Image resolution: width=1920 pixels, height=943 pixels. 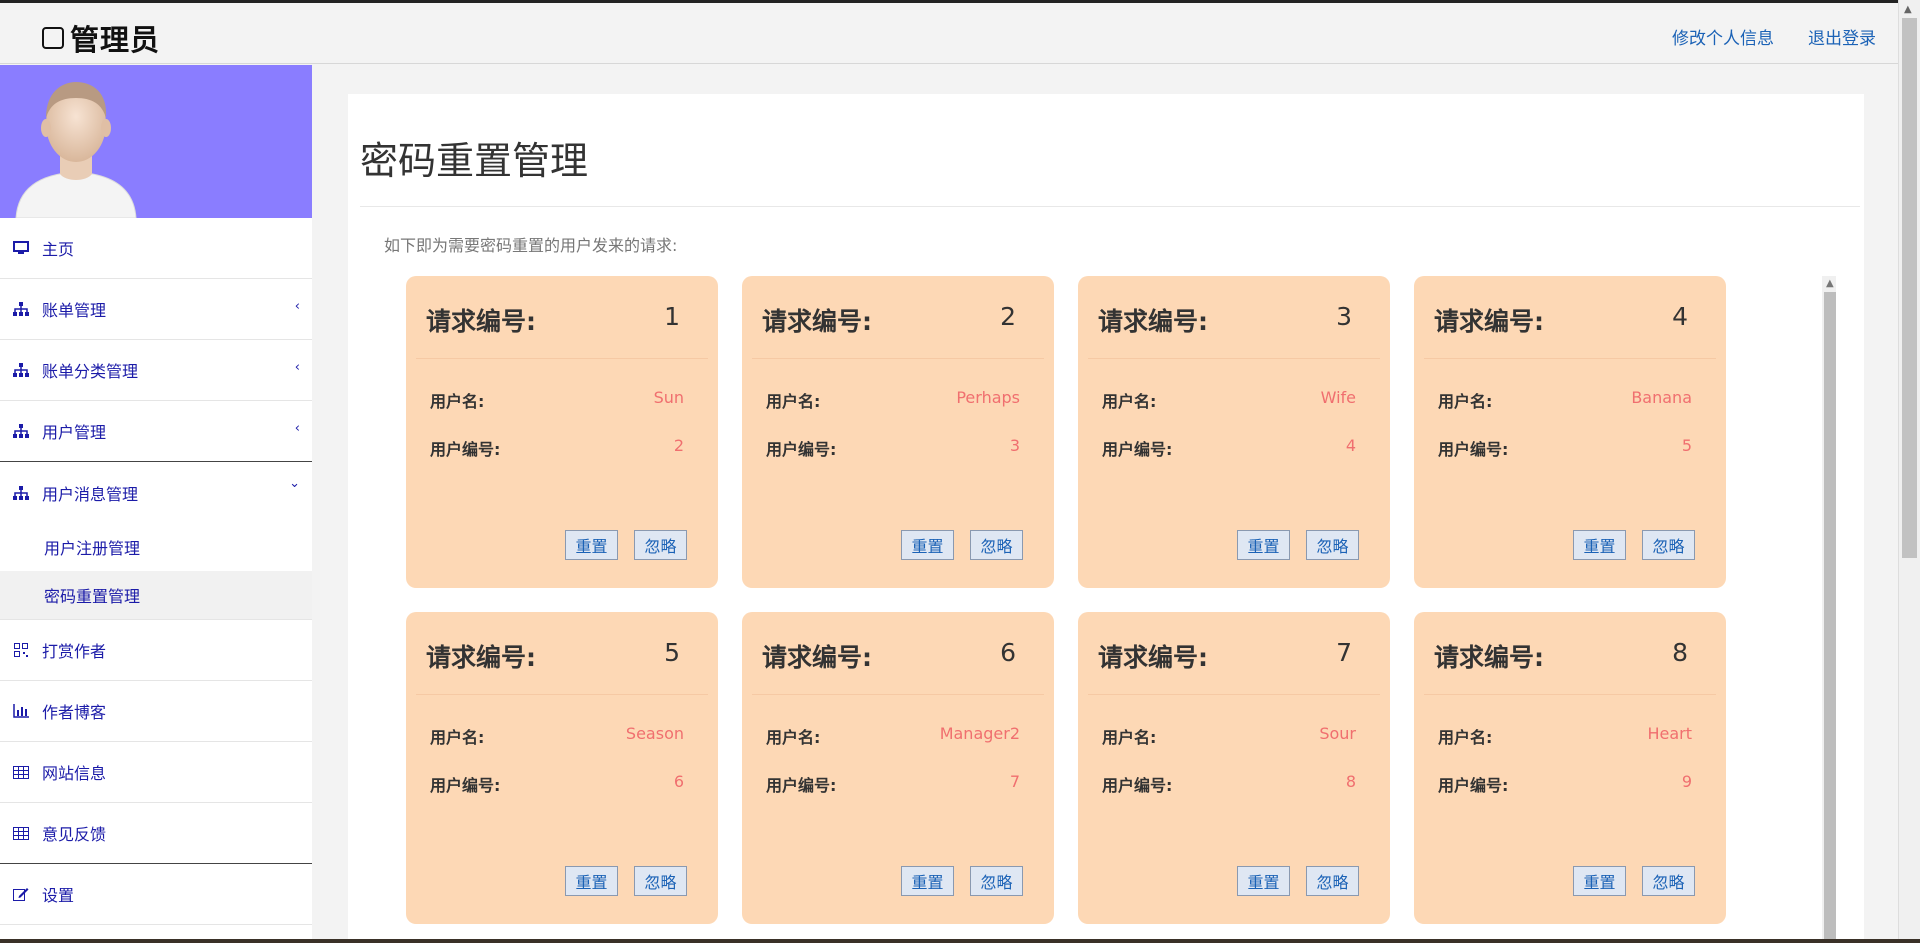 I want to click on sidebar-item-user-messages: 用户消息管理 ⌄, so click(x=156, y=492).